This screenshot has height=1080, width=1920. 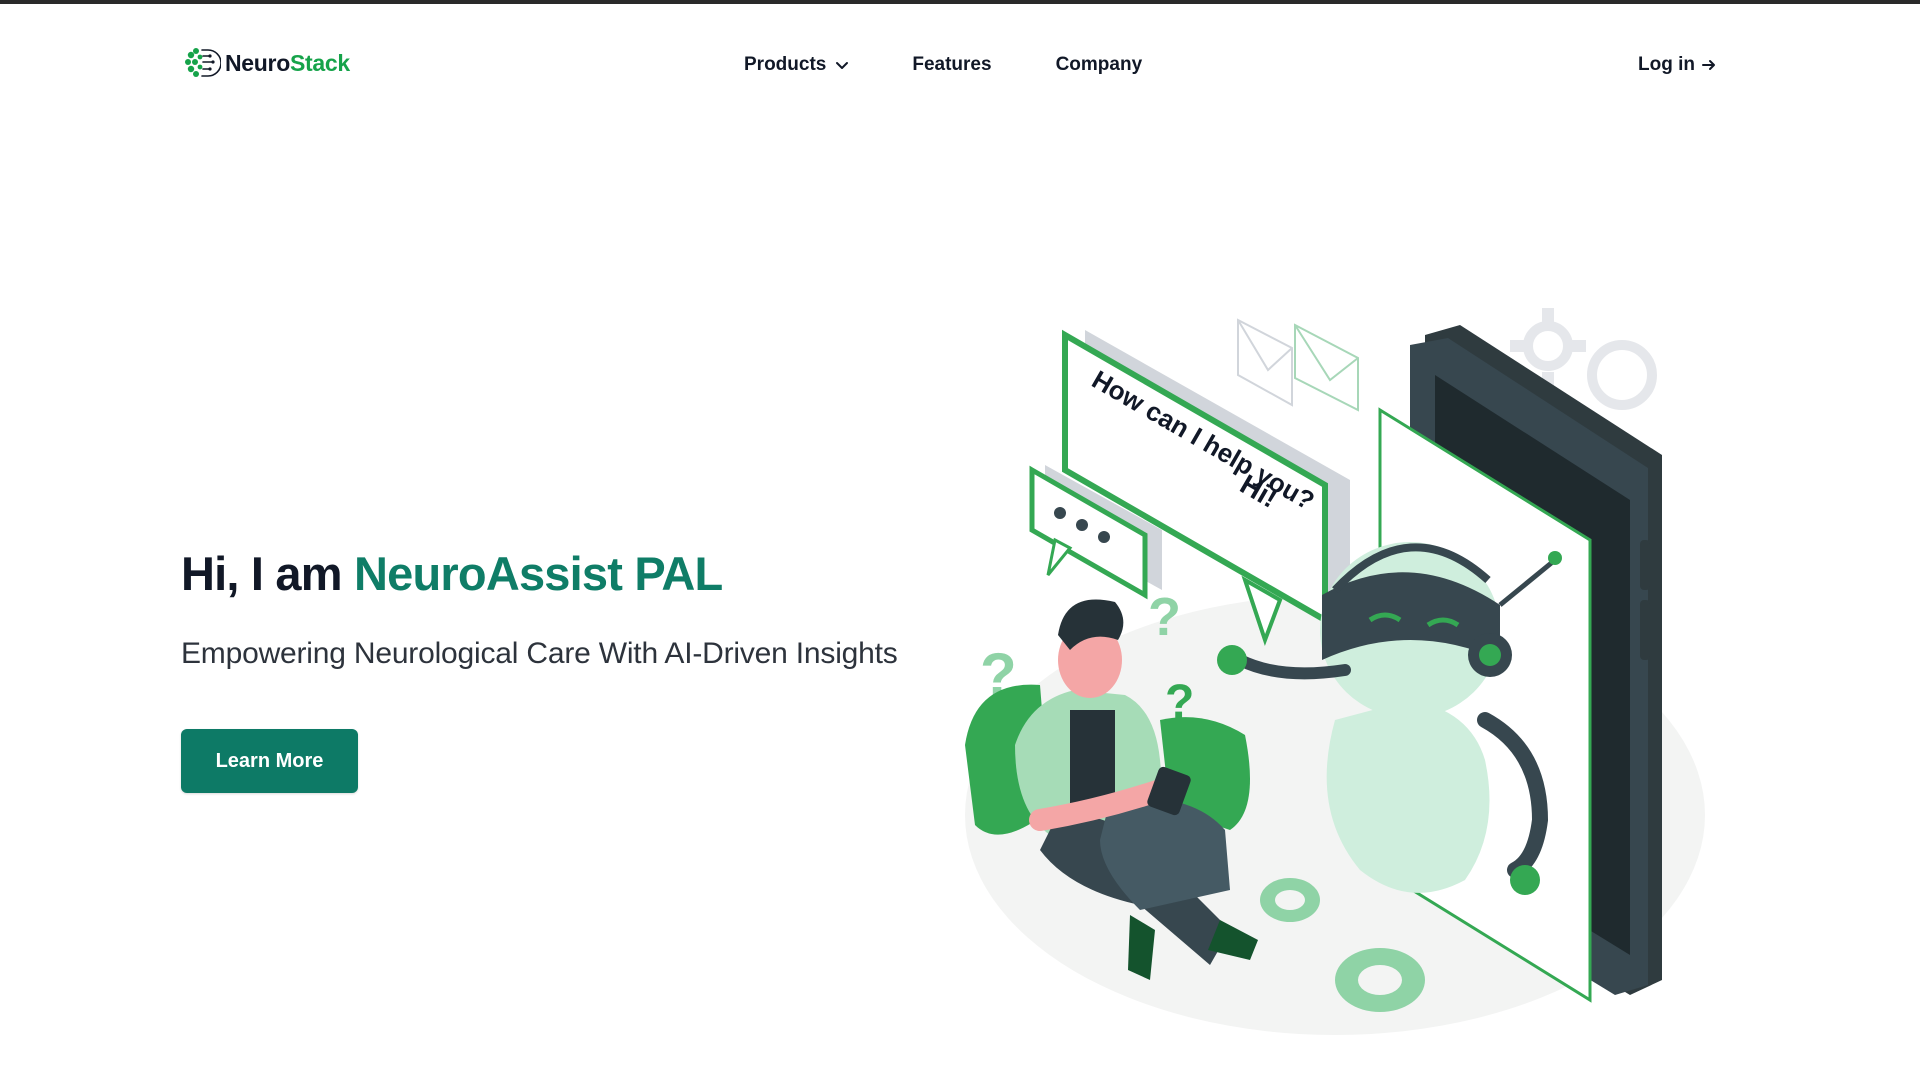 I want to click on nav-products-label: Products, so click(x=785, y=64).